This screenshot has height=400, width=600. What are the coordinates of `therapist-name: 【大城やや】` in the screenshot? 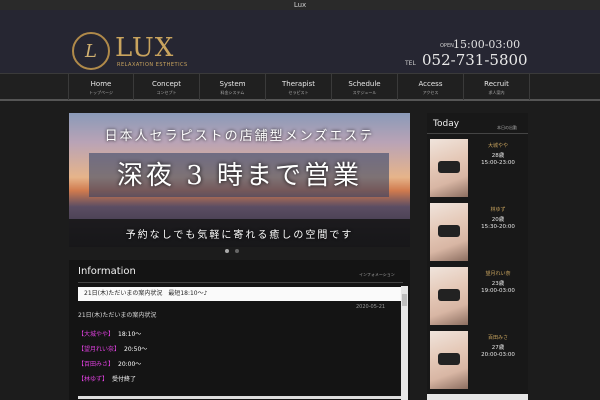 It's located at (96, 334).